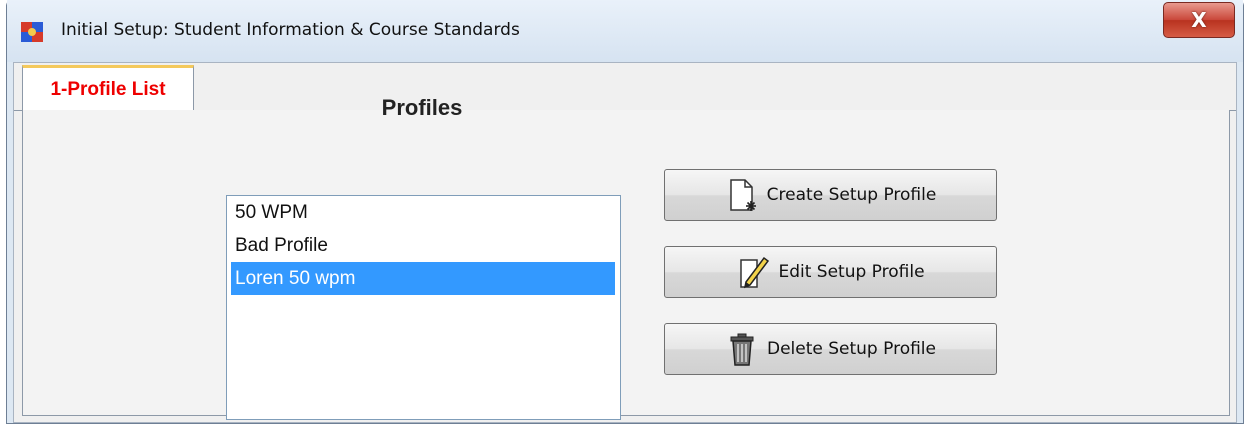 This screenshot has width=1254, height=427. Describe the element at coordinates (851, 272) in the screenshot. I see `edit-setup-profile-label: Edit Setup Profile` at that location.